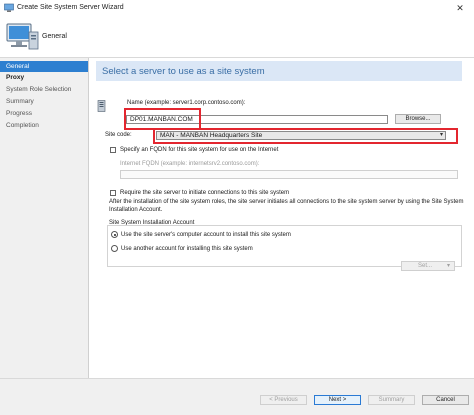 Image resolution: width=474 pixels, height=415 pixels. I want to click on nav-item-proxy: Proxy, so click(44, 77).